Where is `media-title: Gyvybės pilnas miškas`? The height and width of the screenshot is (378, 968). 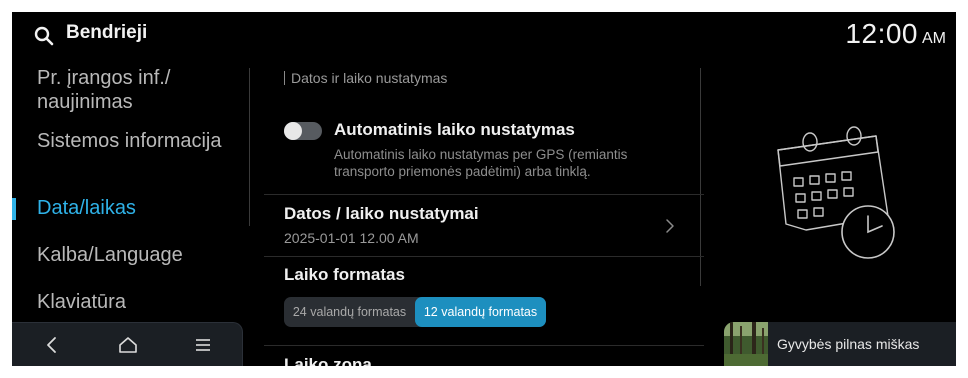
media-title: Gyvybės pilnas miškas is located at coordinates (848, 344).